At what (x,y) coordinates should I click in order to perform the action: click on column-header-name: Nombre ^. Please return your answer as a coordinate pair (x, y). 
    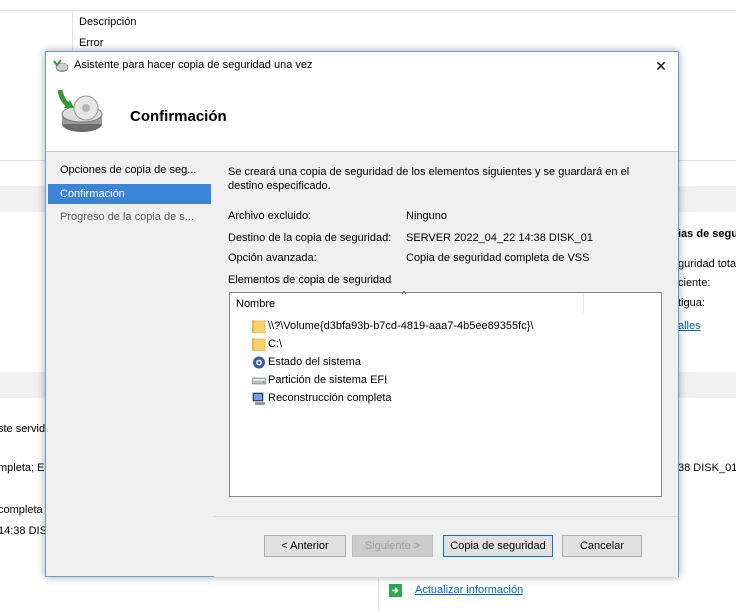
    Looking at the image, I should click on (407, 301).